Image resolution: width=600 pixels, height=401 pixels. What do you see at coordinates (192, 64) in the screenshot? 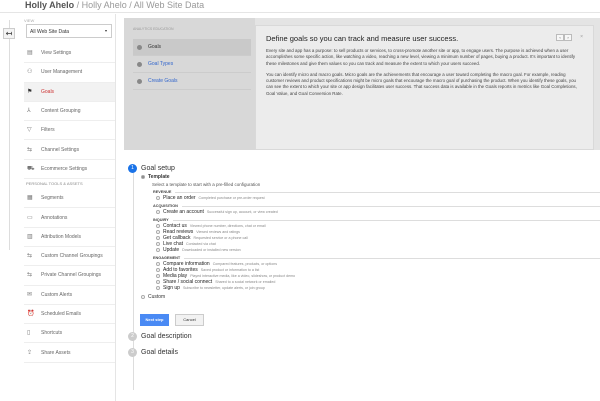
I see `education-nav-item: Goal Types` at bounding box center [192, 64].